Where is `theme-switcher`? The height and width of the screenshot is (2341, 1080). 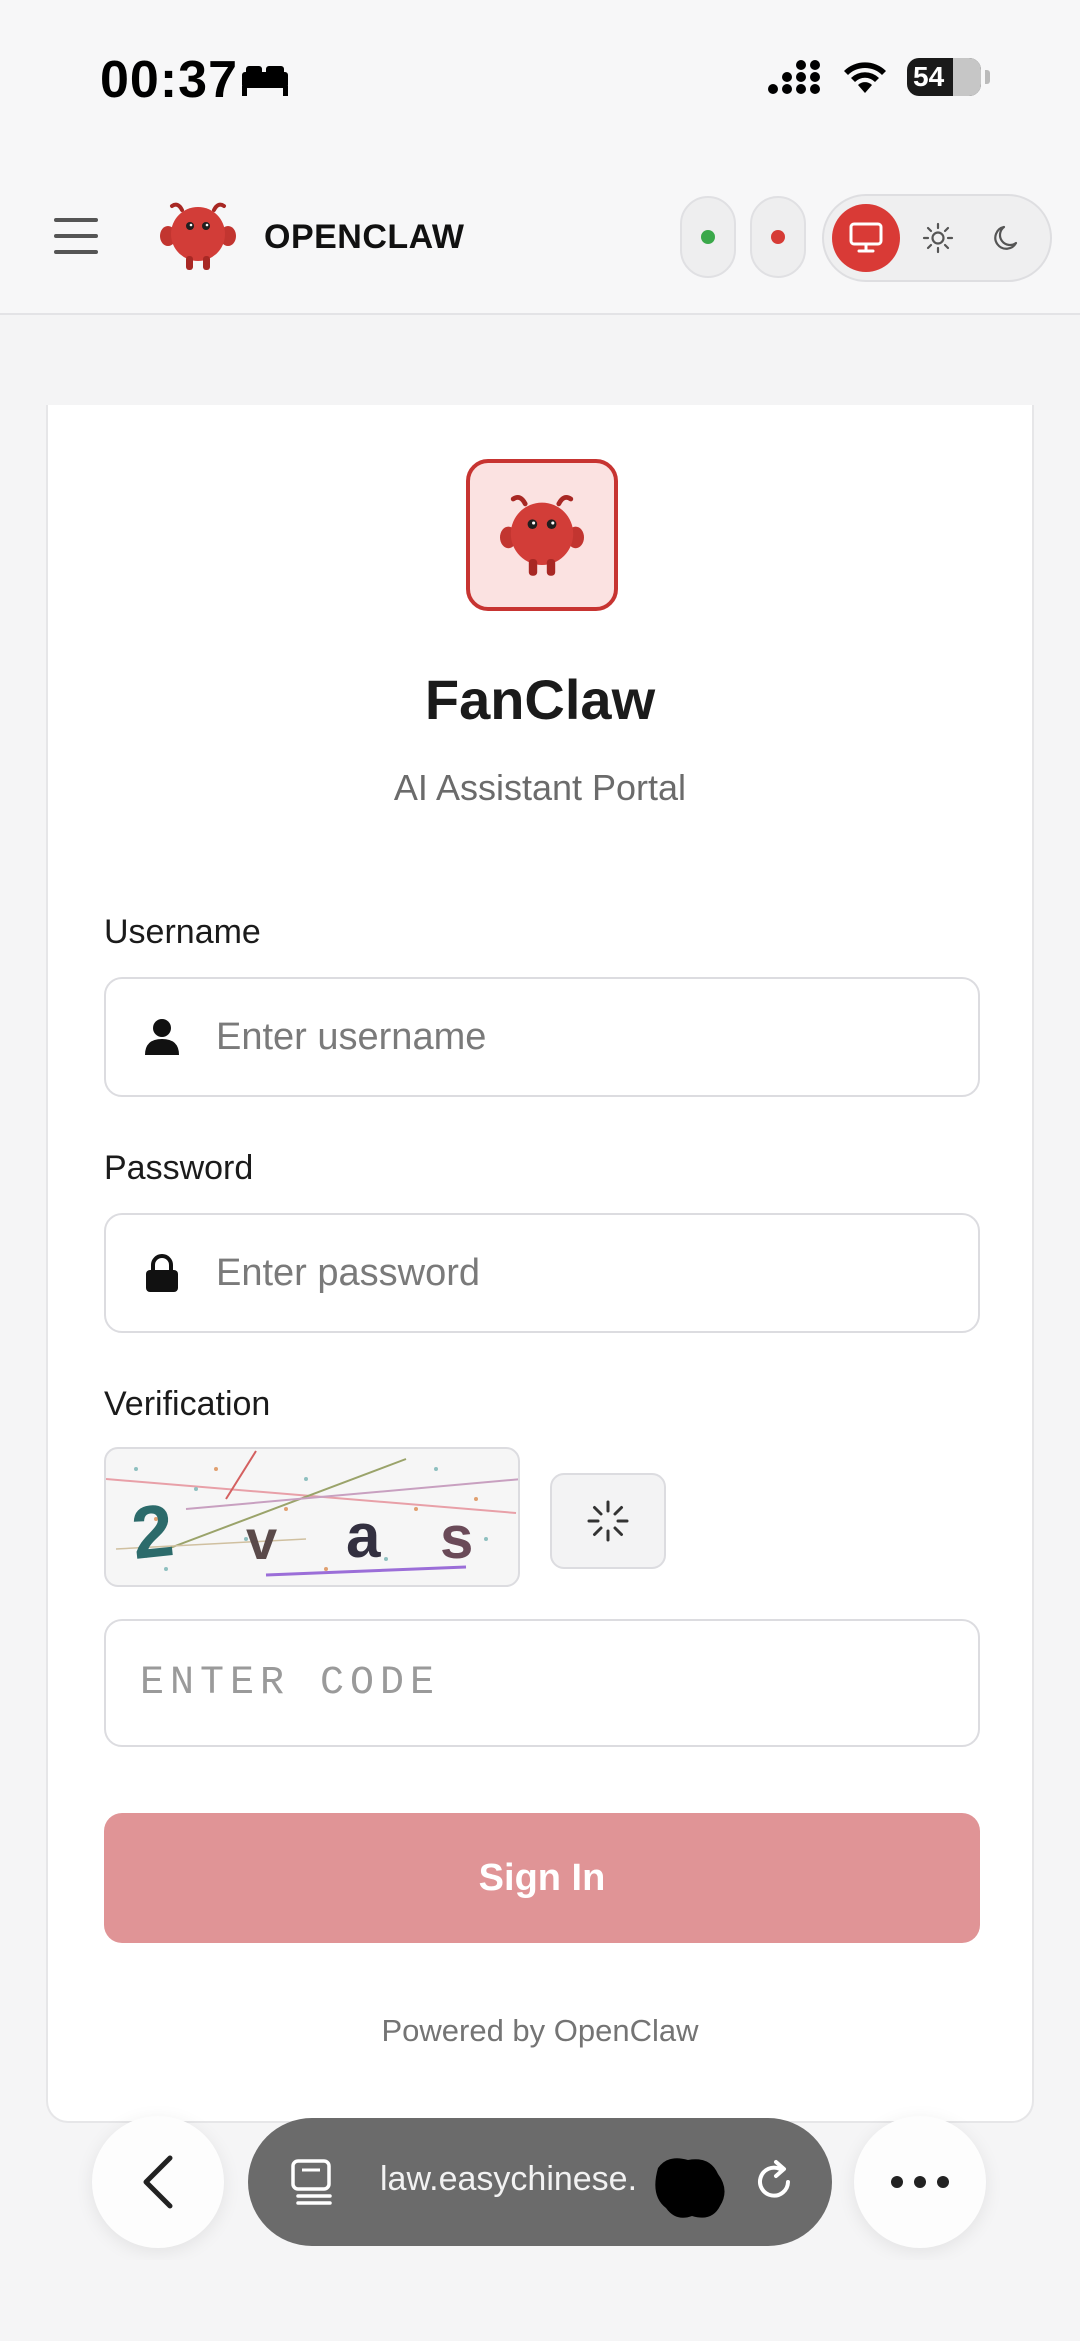
theme-switcher is located at coordinates (937, 238).